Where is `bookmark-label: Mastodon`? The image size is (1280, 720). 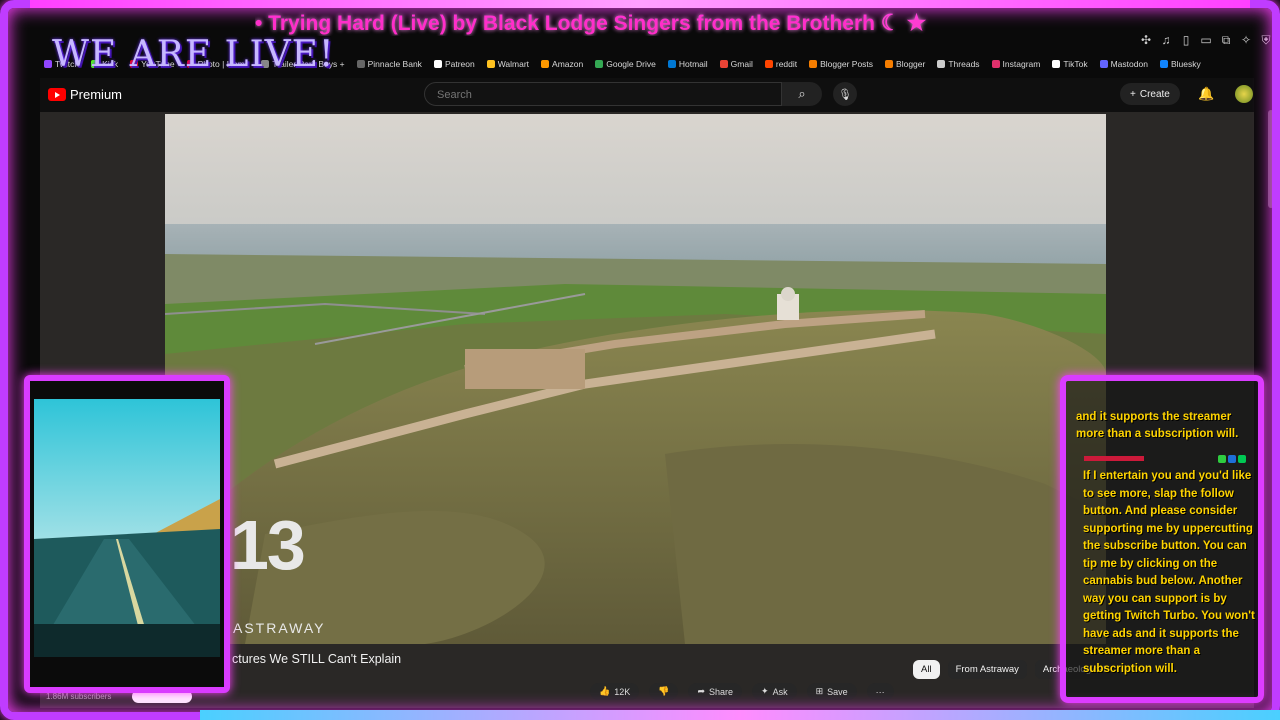 bookmark-label: Mastodon is located at coordinates (1129, 64).